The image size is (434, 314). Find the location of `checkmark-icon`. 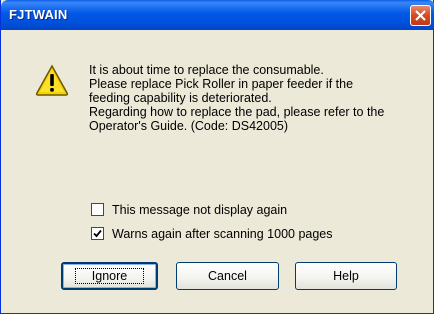

checkmark-icon is located at coordinates (97, 233).